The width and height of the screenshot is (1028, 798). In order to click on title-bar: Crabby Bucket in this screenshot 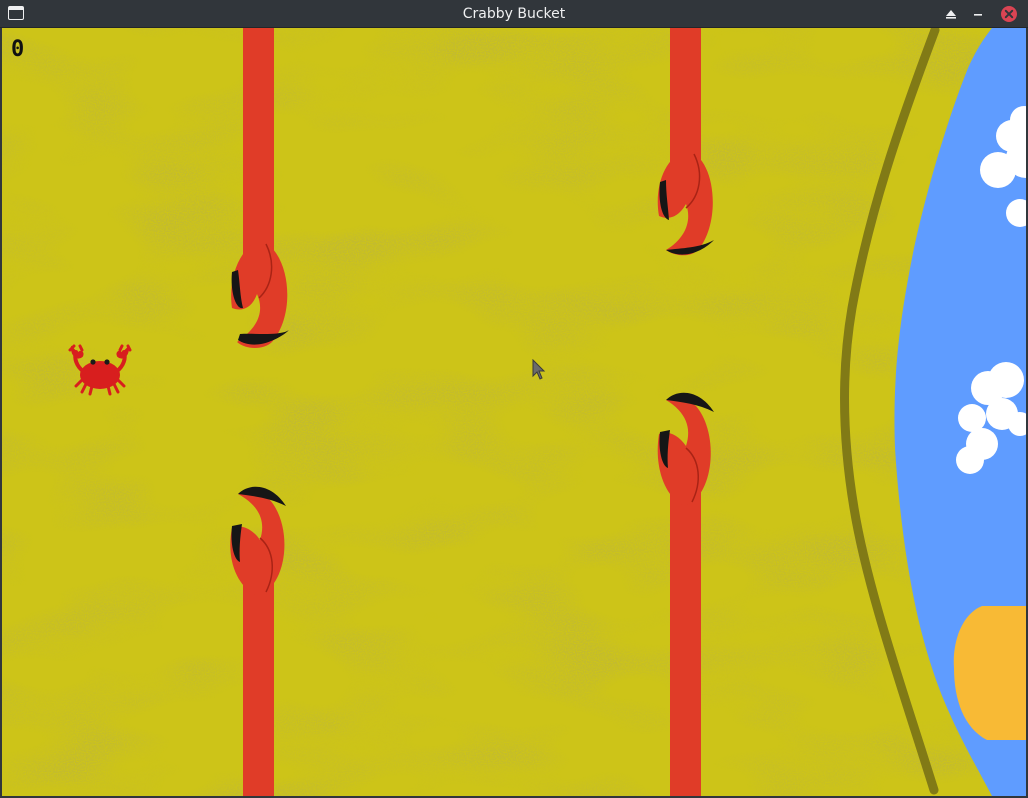, I will do `click(514, 14)`.